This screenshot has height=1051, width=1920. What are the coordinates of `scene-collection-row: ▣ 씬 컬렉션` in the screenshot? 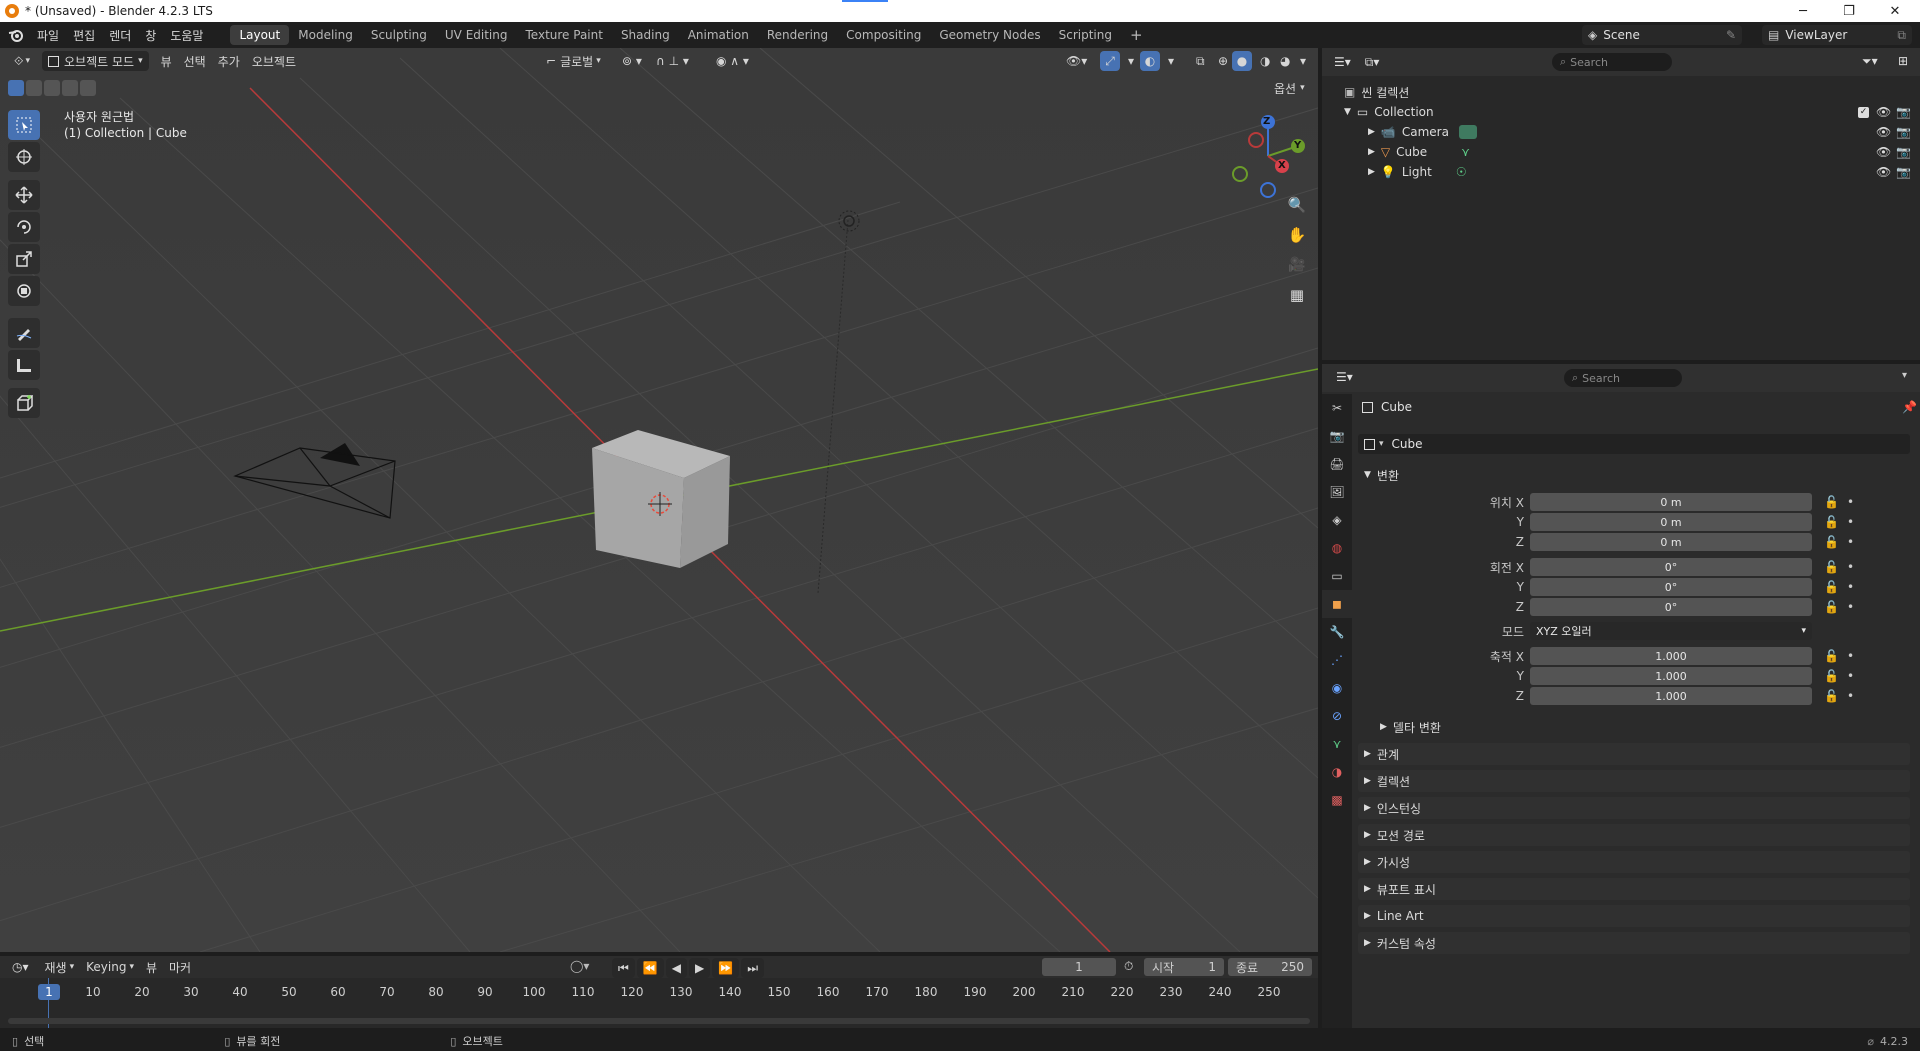 It's located at (1621, 92).